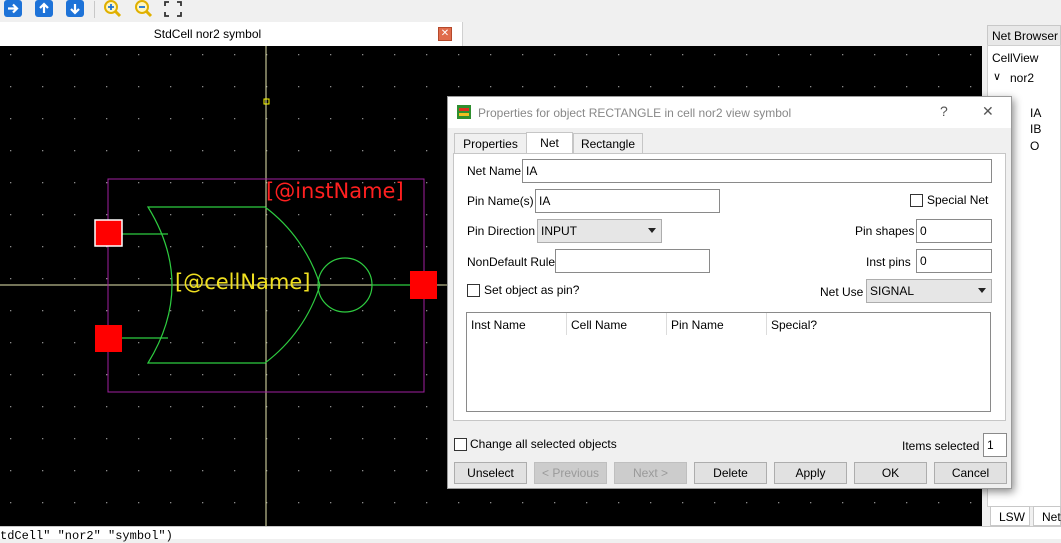  What do you see at coordinates (890, 473) in the screenshot?
I see `ok-button: OK` at bounding box center [890, 473].